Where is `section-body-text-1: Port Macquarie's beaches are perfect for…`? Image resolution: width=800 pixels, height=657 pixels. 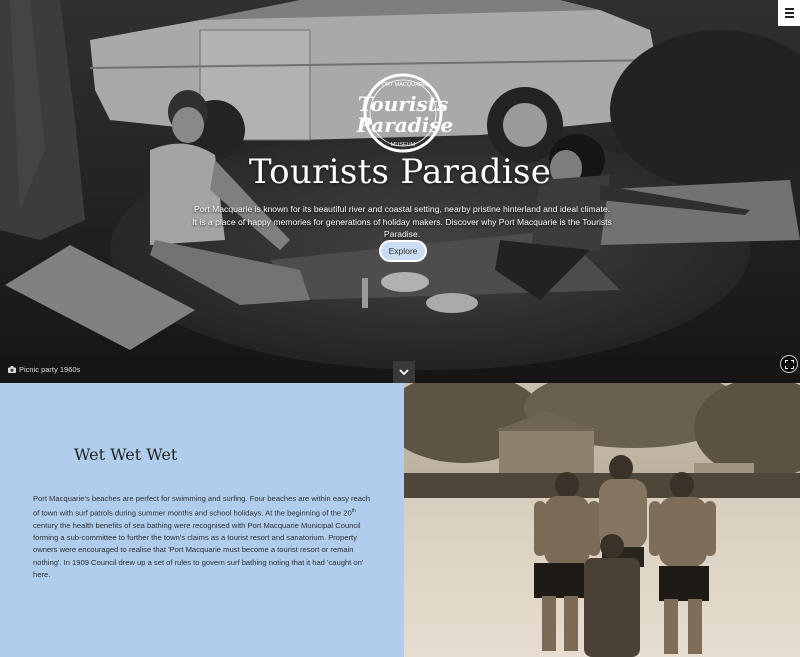 section-body-text-1: Port Macquarie's beaches are perfect for… is located at coordinates (202, 506).